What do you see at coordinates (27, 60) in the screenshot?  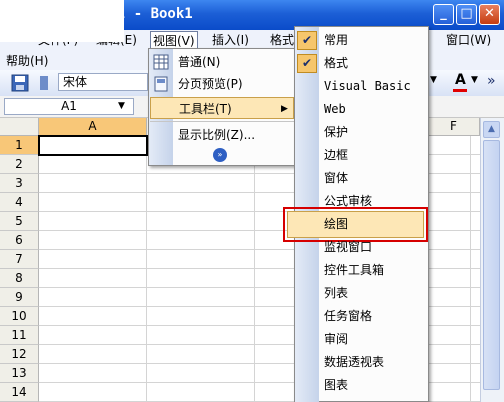 I see `menu-help: 帮助(H)` at bounding box center [27, 60].